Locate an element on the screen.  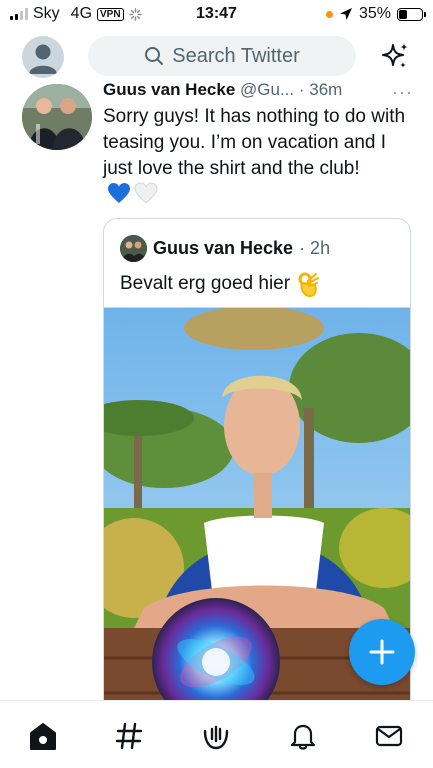
search-placeholder: Search Twitter is located at coordinates (236, 55).